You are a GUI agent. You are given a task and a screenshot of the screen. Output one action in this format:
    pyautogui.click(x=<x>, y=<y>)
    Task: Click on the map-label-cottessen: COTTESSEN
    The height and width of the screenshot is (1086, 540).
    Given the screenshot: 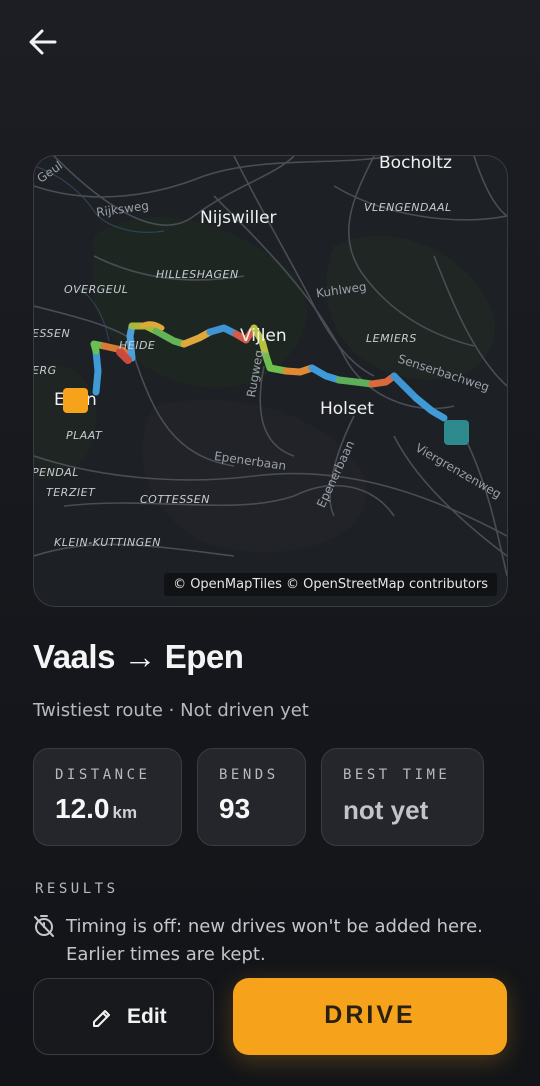 What is the action you would take?
    pyautogui.click(x=175, y=499)
    